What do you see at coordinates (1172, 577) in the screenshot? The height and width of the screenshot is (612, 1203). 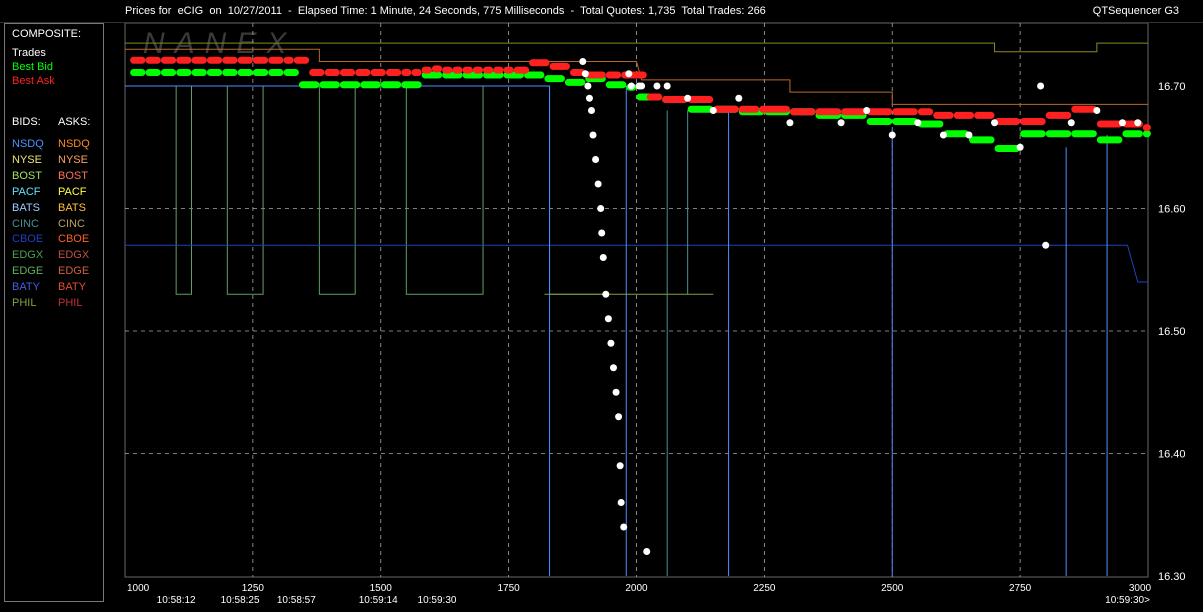 I see `y-tick-label: 16.30` at bounding box center [1172, 577].